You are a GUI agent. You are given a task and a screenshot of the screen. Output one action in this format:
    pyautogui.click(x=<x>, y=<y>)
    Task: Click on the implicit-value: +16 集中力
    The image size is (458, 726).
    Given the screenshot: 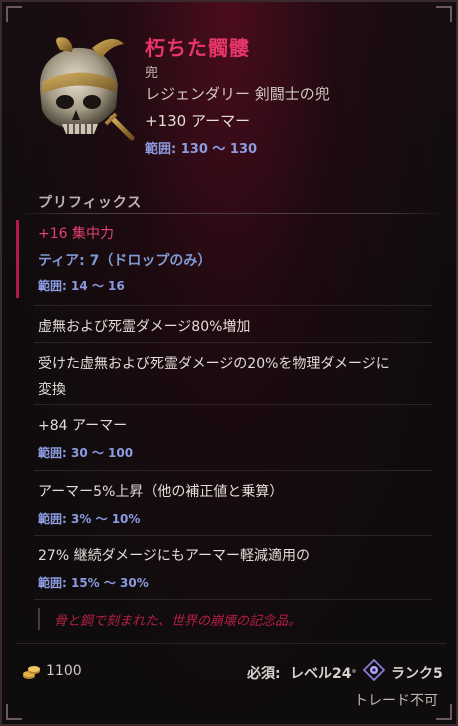 What is the action you would take?
    pyautogui.click(x=76, y=234)
    